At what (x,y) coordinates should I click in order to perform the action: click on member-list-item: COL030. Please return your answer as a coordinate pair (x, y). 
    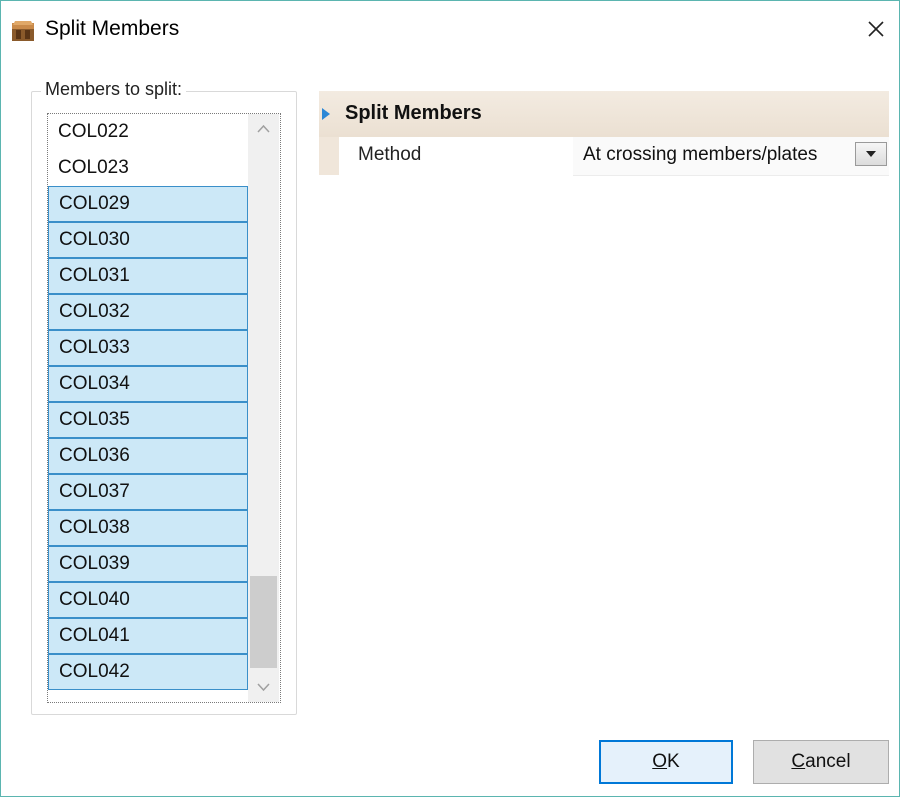
    Looking at the image, I should click on (148, 240).